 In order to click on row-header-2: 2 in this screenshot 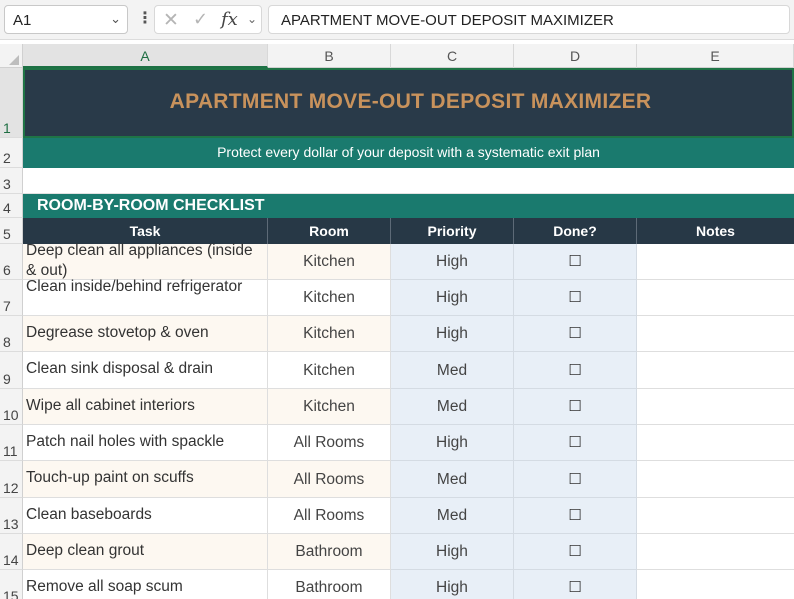, I will do `click(11, 153)`.